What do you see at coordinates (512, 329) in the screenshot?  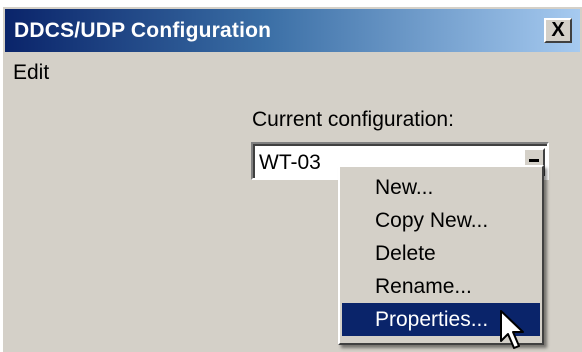 I see `mouse-cursor-icon` at bounding box center [512, 329].